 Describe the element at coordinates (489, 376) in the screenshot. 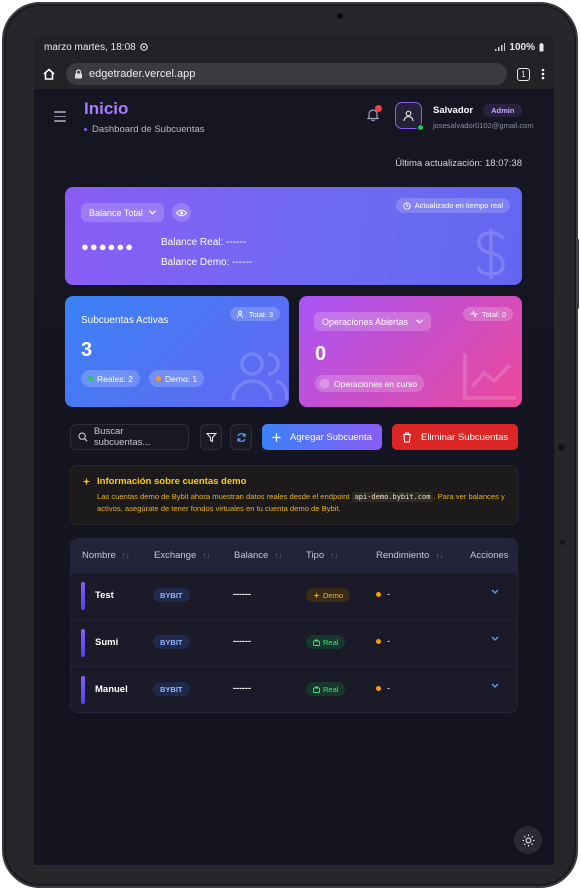

I see `chart-icon` at that location.